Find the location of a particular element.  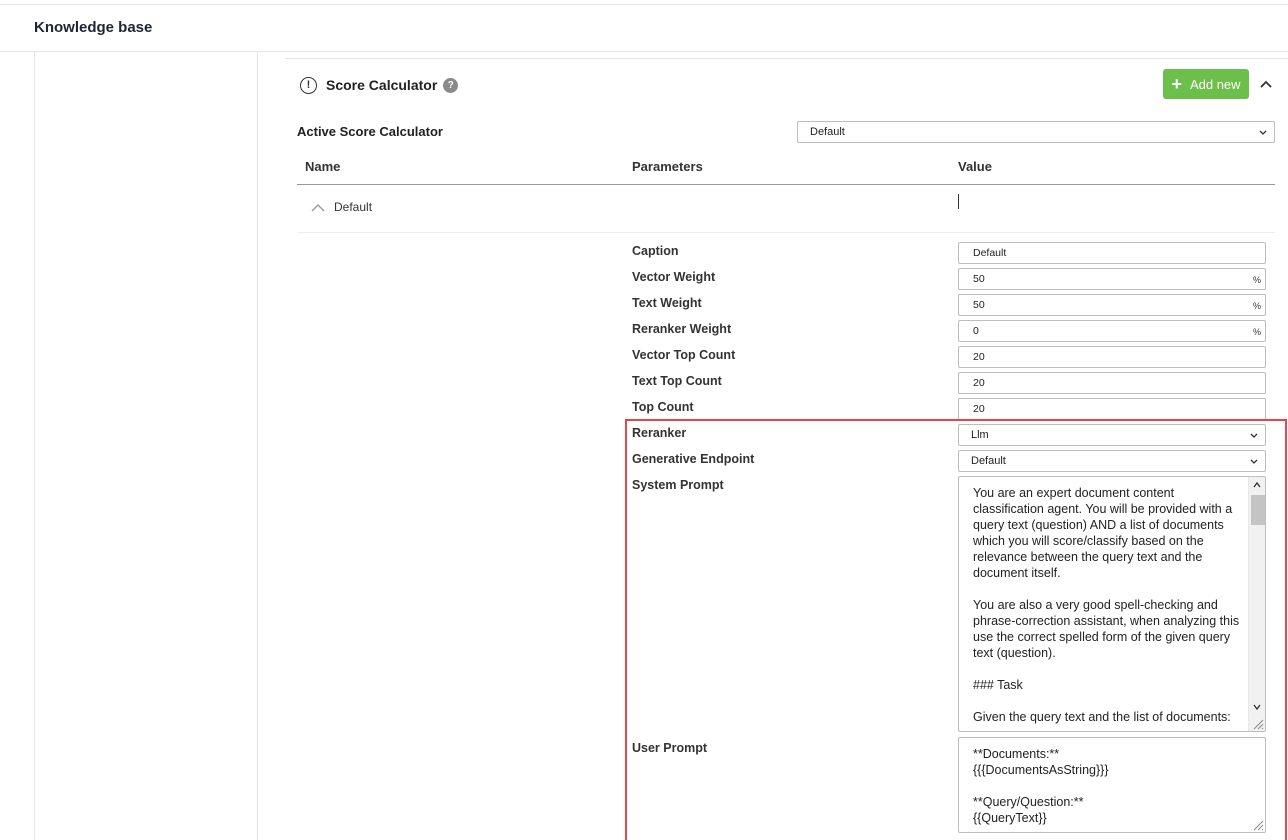

row-divider is located at coordinates (786, 232).